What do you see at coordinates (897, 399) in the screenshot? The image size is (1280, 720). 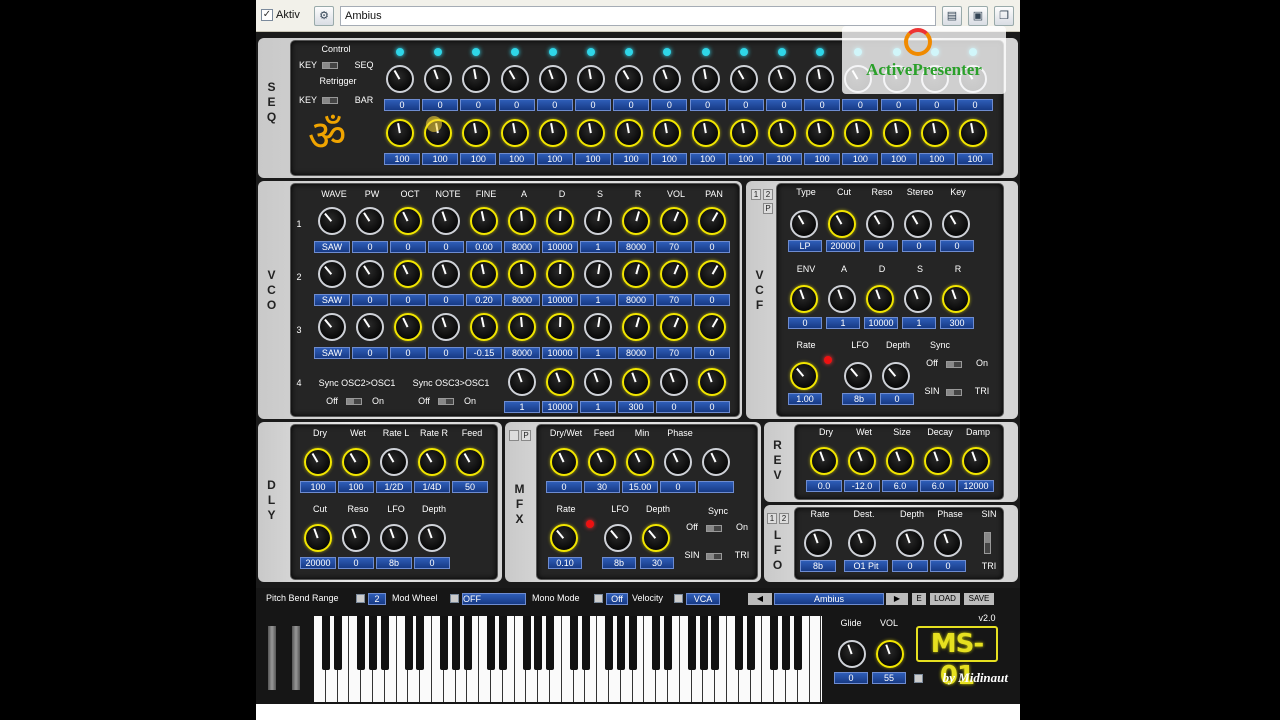 I see `vcf-lfo-value: 0` at bounding box center [897, 399].